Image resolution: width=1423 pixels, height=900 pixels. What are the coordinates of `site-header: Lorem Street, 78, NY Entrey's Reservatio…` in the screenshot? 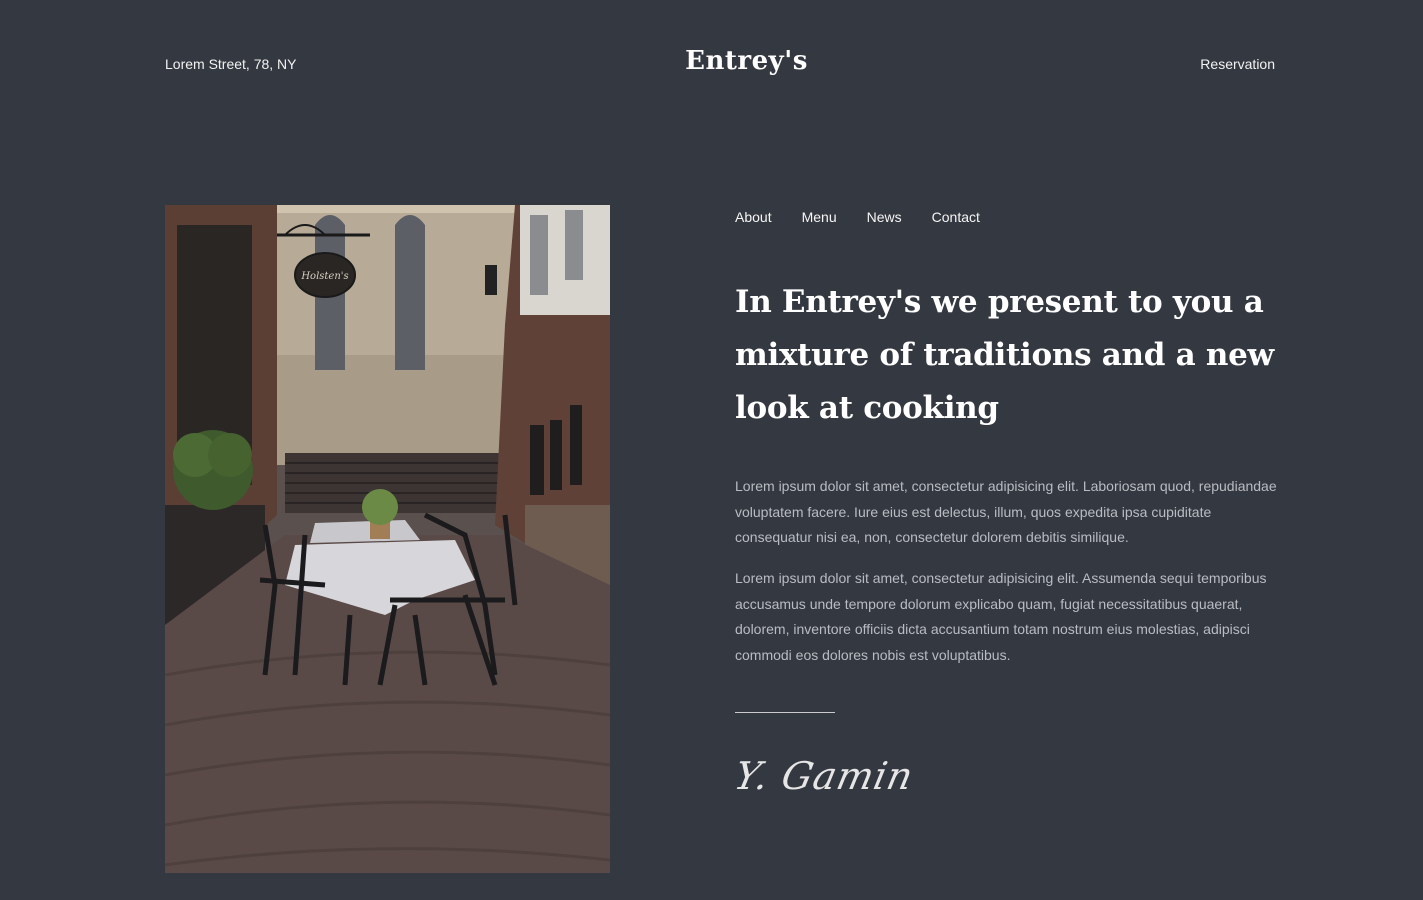 It's located at (711, 65).